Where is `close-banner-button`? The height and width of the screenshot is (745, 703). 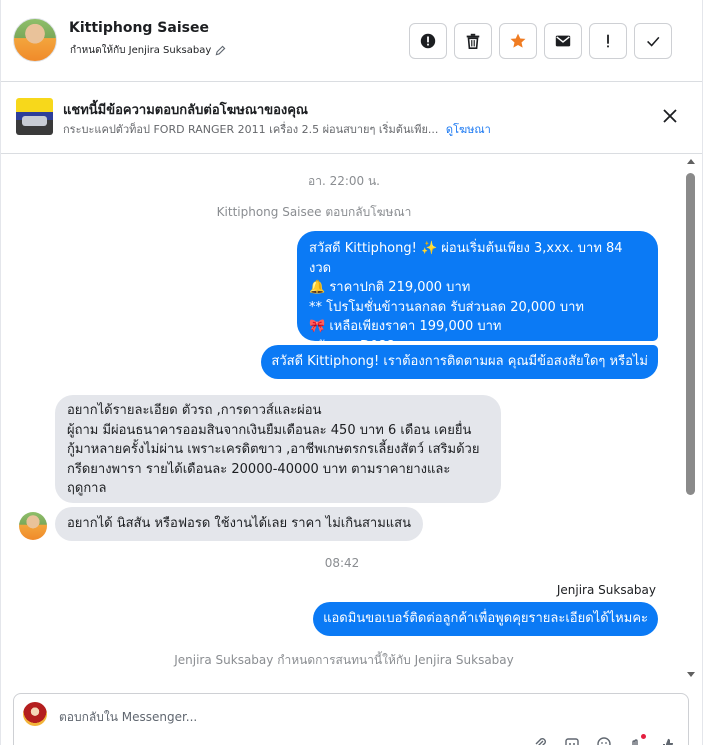
close-banner-button is located at coordinates (670, 116).